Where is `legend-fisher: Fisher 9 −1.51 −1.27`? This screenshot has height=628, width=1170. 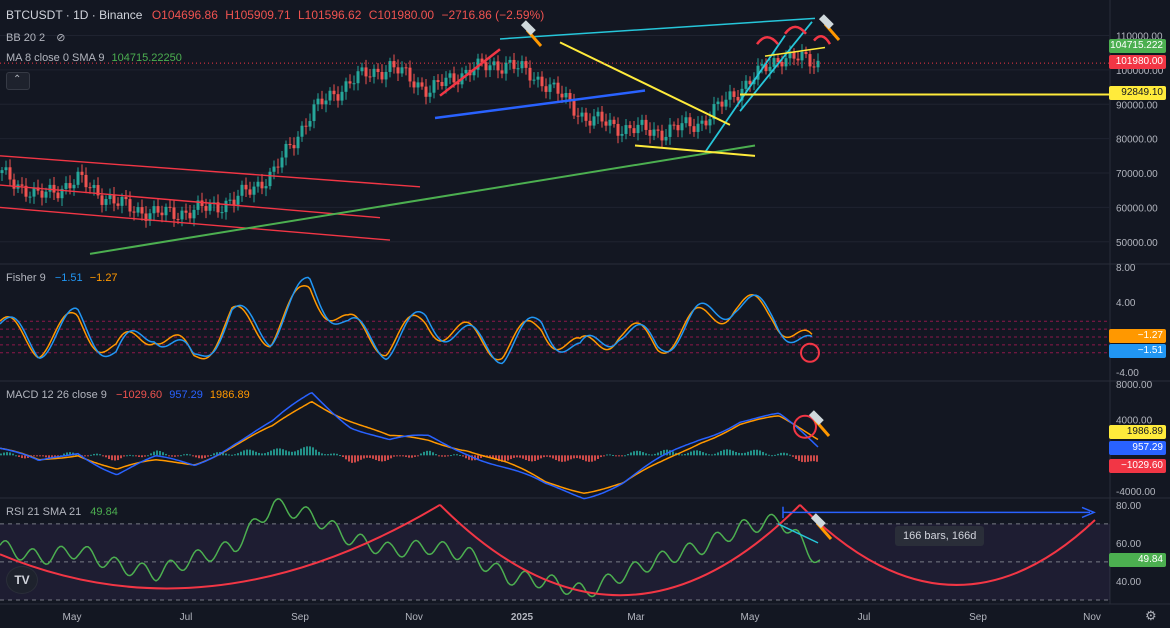
legend-fisher: Fisher 9 −1.51 −1.27 is located at coordinates (62, 278).